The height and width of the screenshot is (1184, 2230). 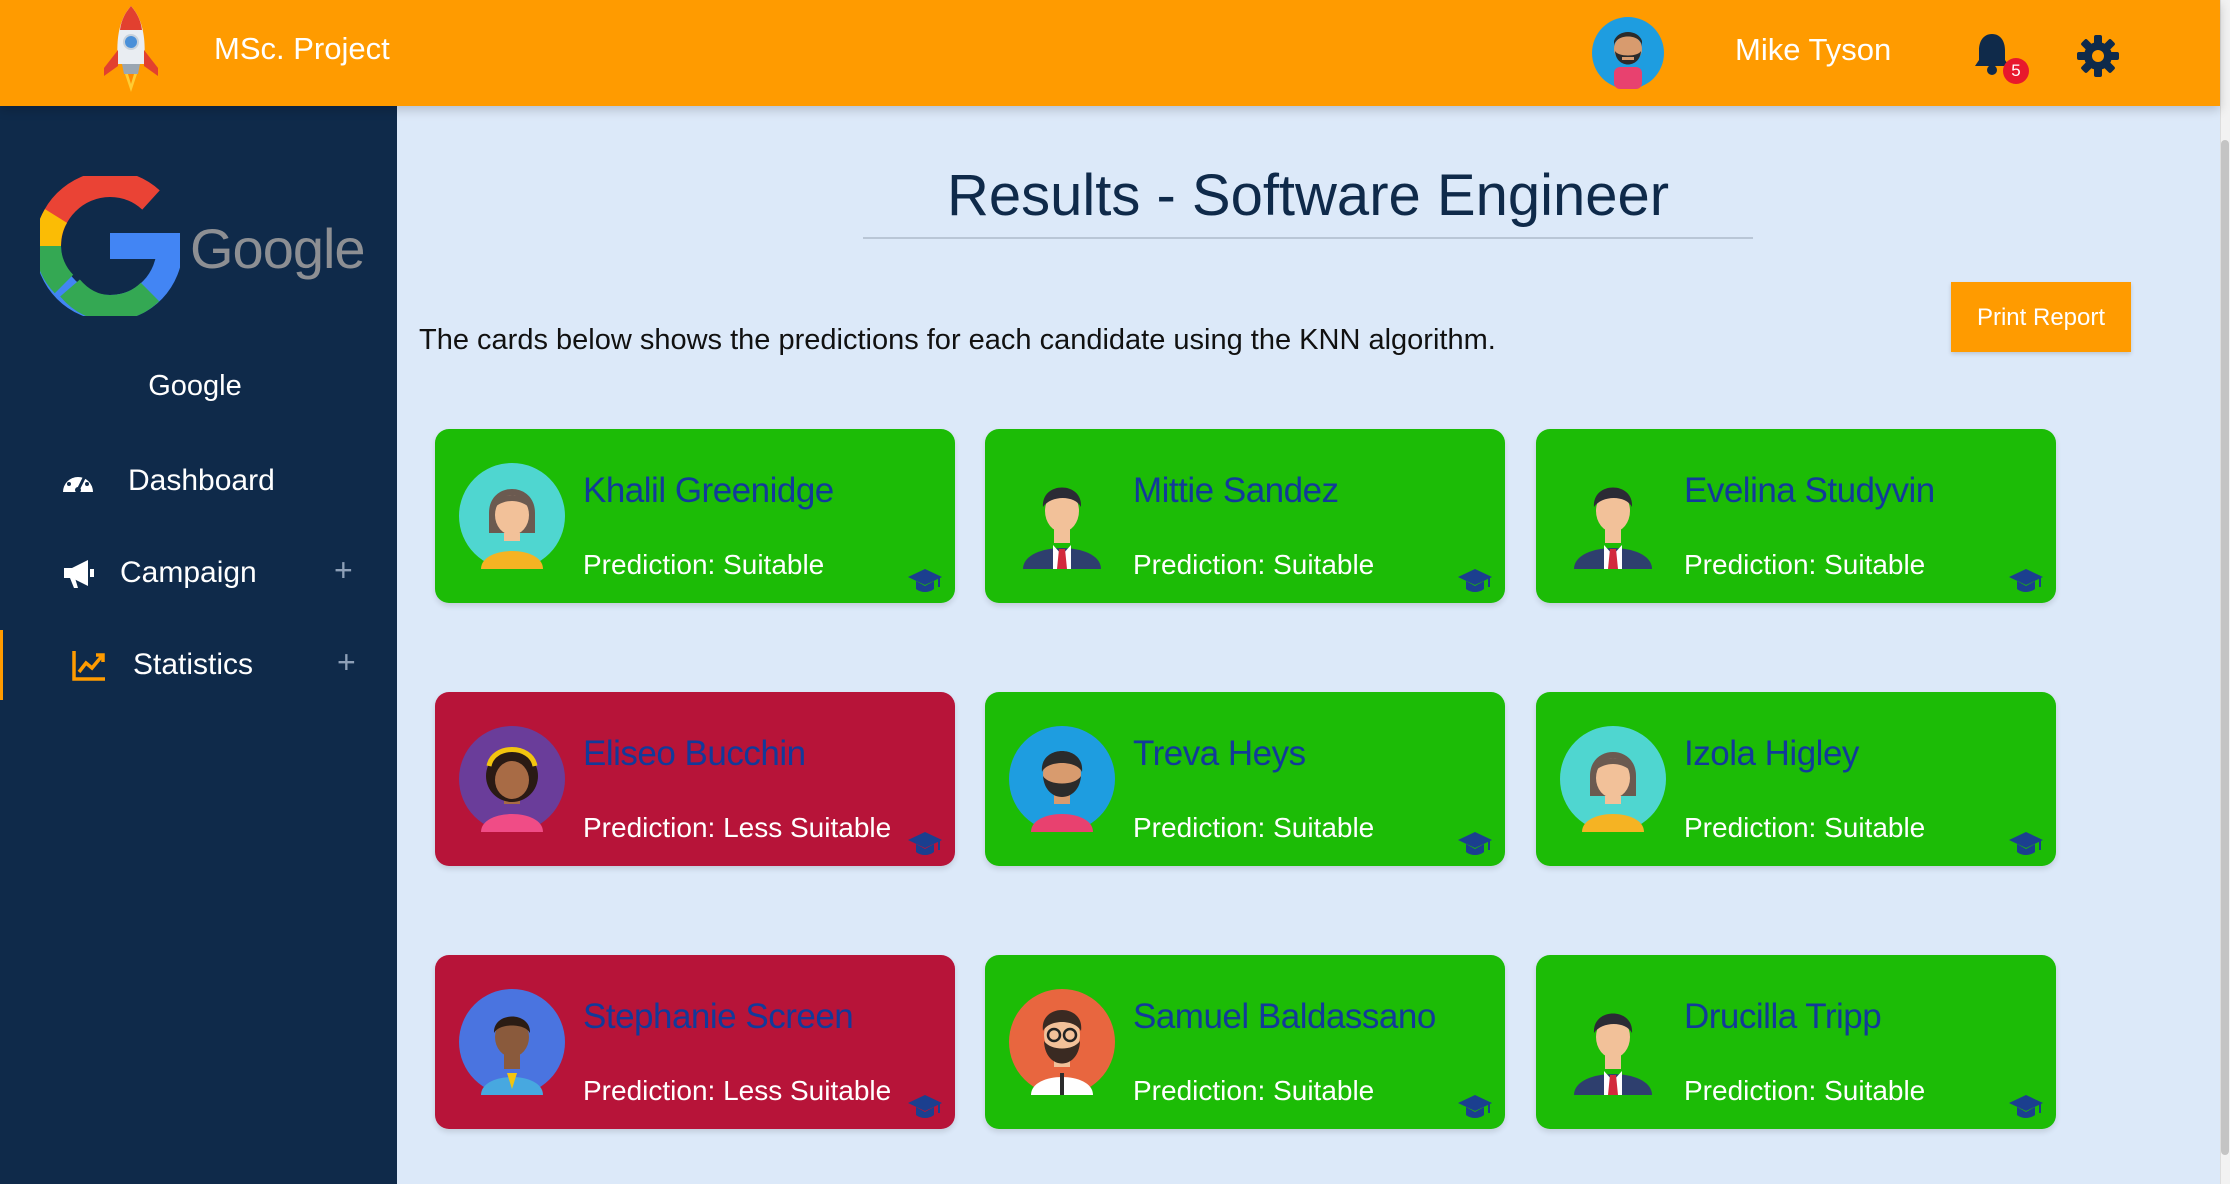 I want to click on page-title: Results - Software Engineer, so click(x=1308, y=200).